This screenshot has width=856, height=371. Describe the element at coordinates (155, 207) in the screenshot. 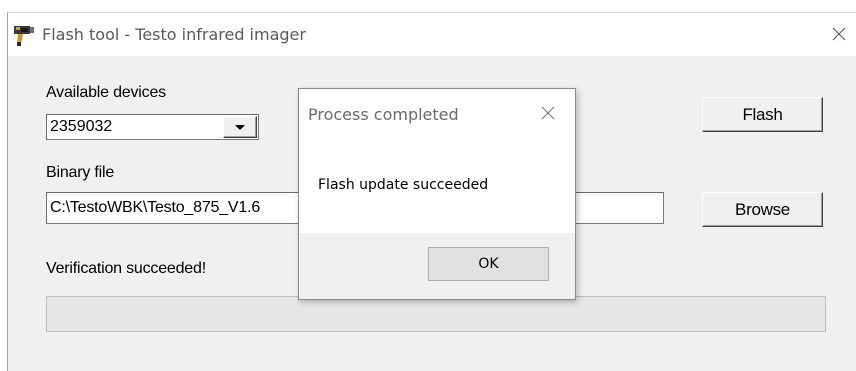

I see `binary-file-path: C:\TestoWBK\Testo_875_V1.6` at that location.